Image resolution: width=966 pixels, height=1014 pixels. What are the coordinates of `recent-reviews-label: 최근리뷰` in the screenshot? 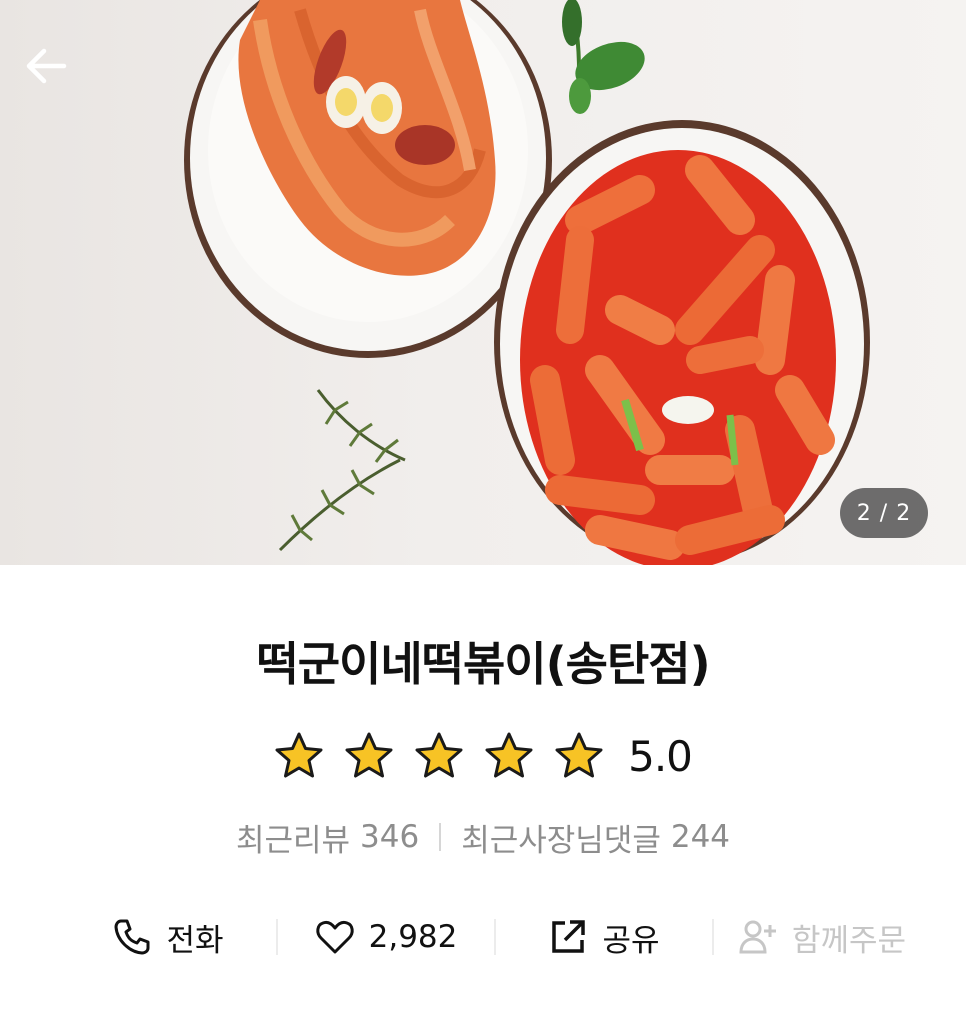 It's located at (293, 840).